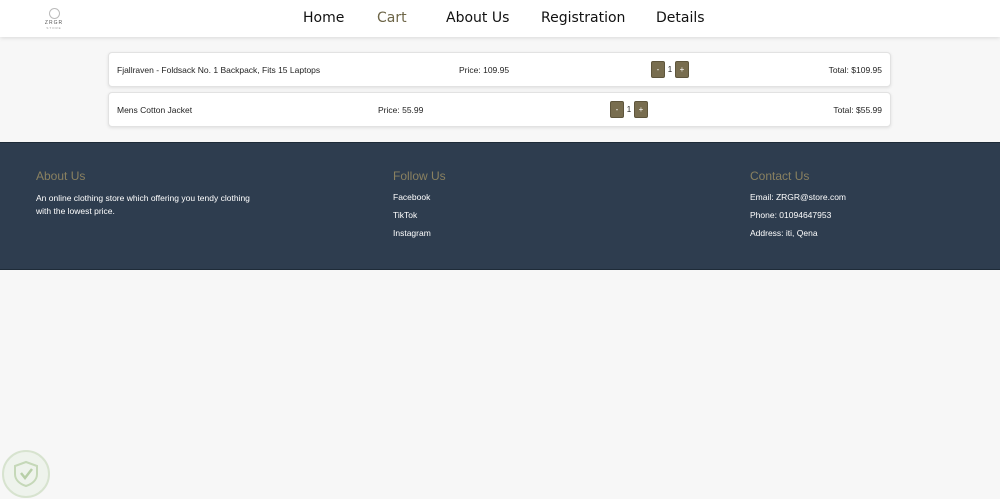  Describe the element at coordinates (401, 110) in the screenshot. I see `cart-item-price: Price: 55.99` at that location.